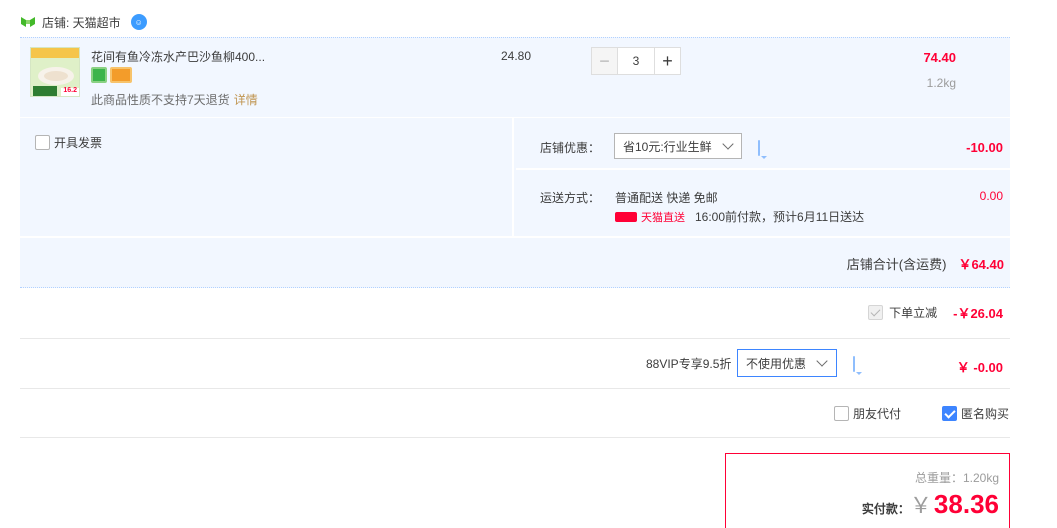 The width and height of the screenshot is (1057, 528). I want to click on card-icon, so click(121, 75).